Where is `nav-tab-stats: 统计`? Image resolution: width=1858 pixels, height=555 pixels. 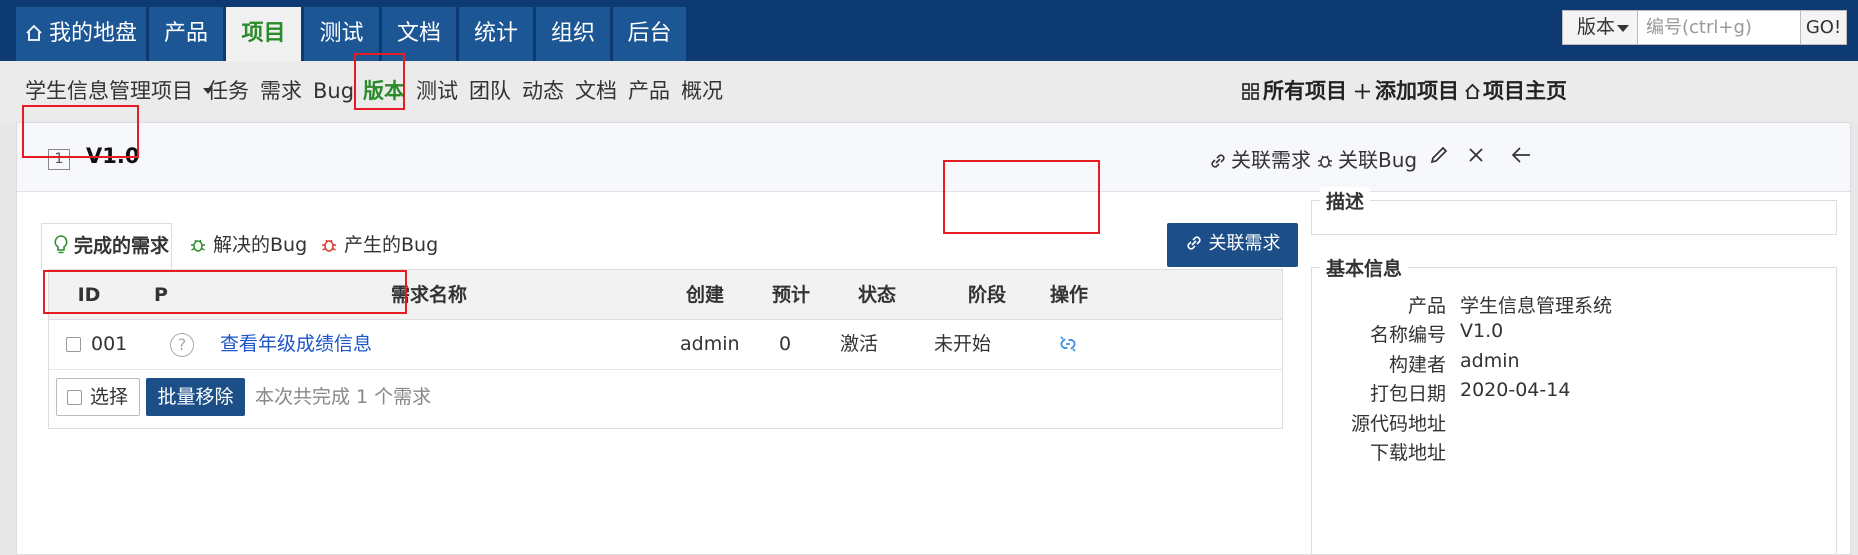
nav-tab-stats: 统计 is located at coordinates (496, 34).